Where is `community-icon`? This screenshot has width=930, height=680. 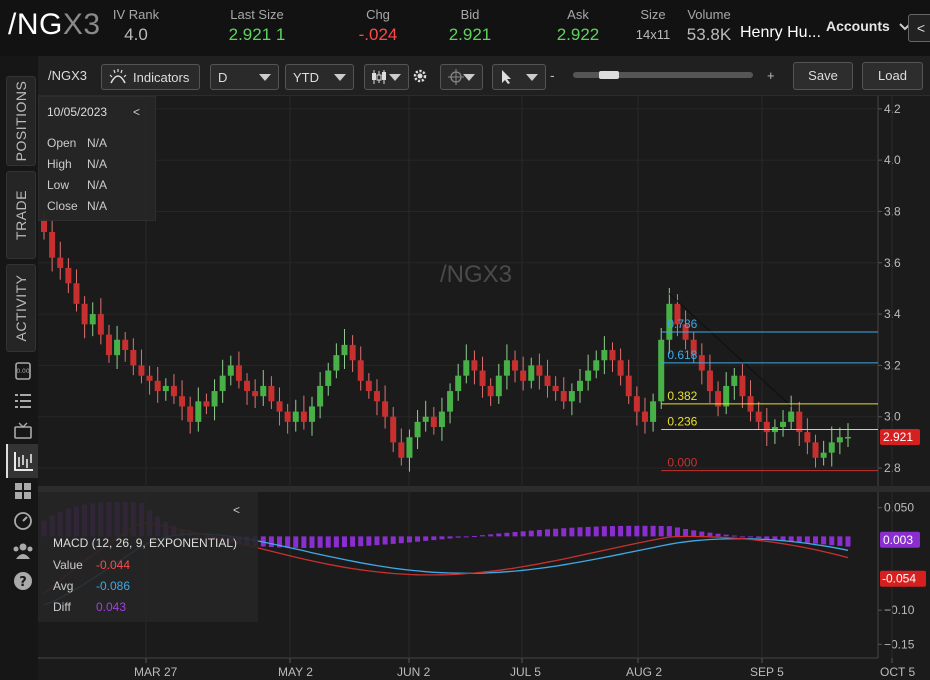
community-icon is located at coordinates (23, 551).